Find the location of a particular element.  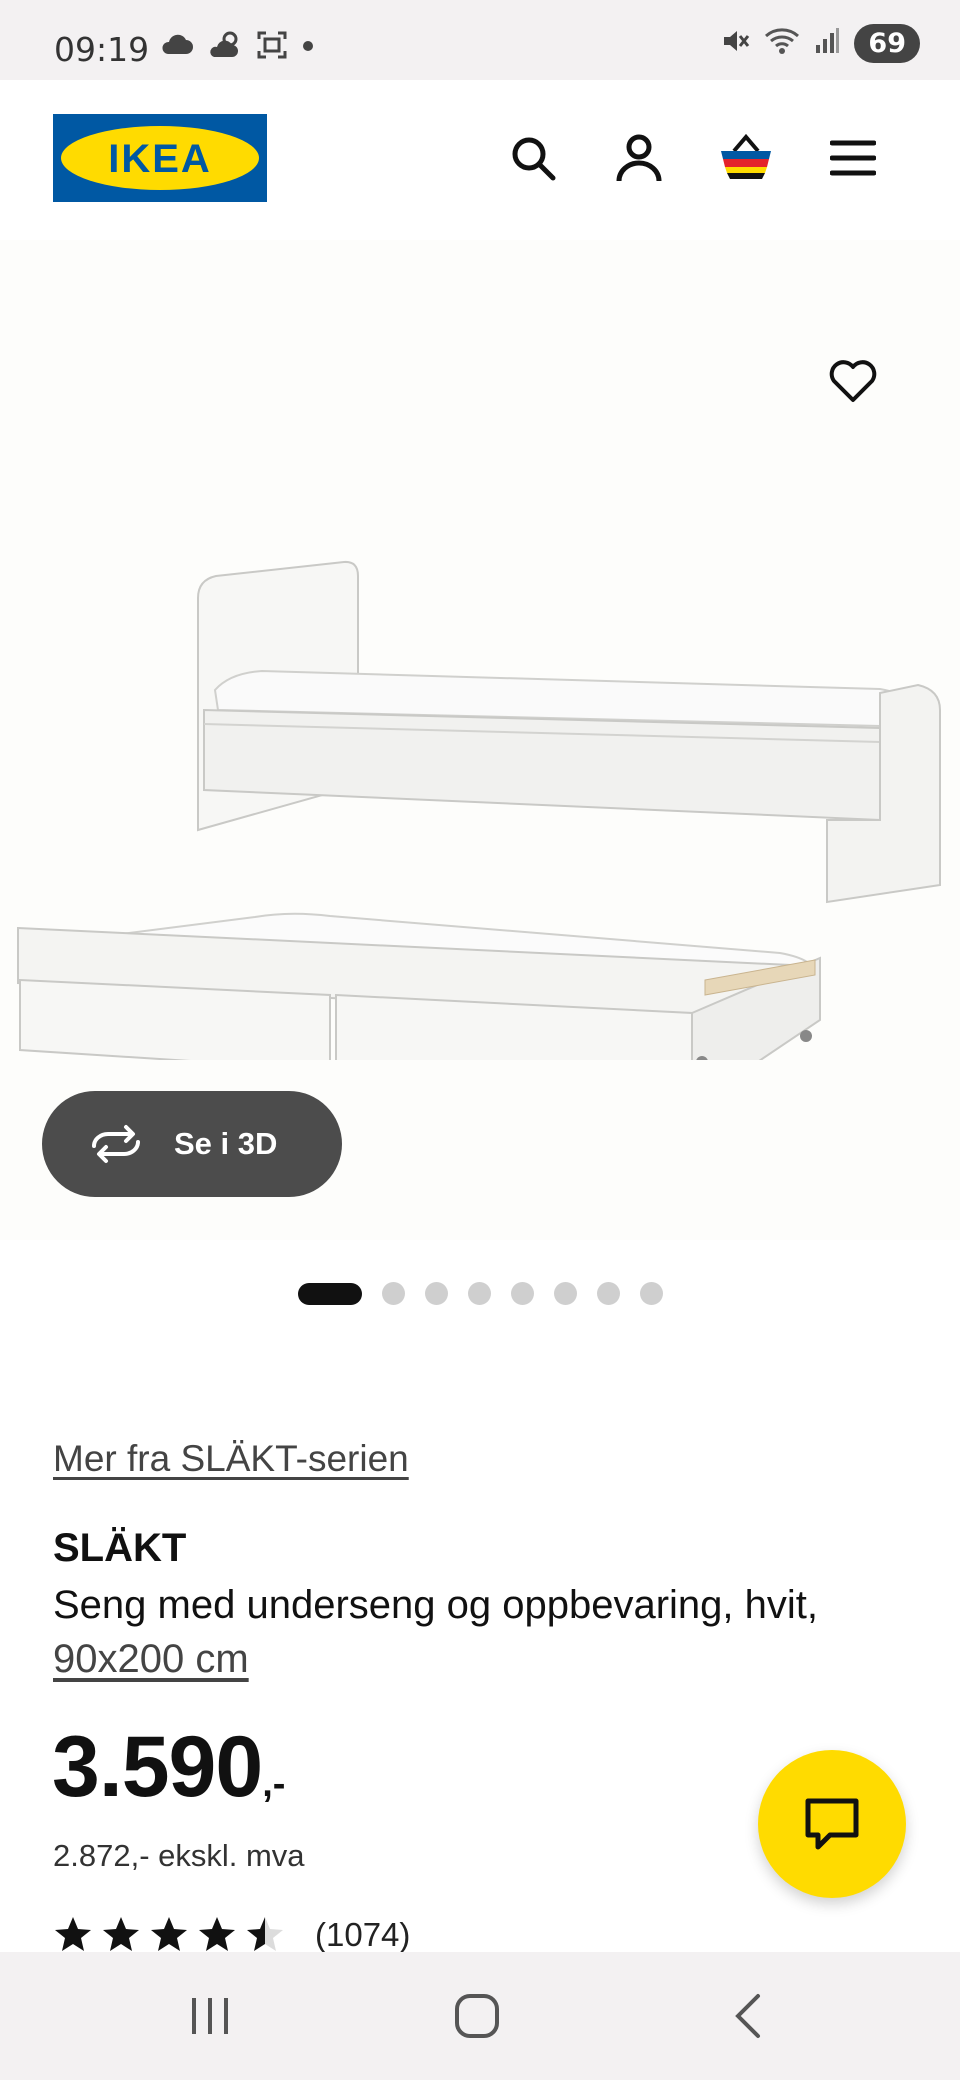

cart-icon is located at coordinates (746, 158).